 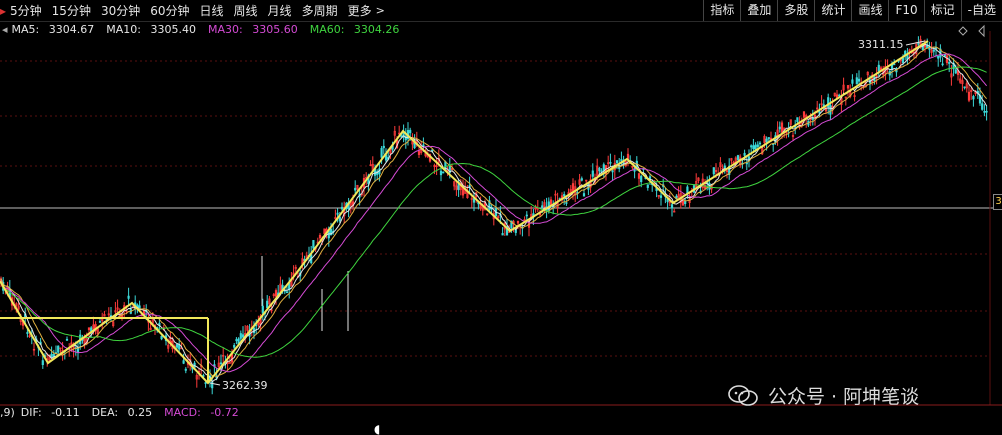 I want to click on tab-more: 更多, so click(x=360, y=10).